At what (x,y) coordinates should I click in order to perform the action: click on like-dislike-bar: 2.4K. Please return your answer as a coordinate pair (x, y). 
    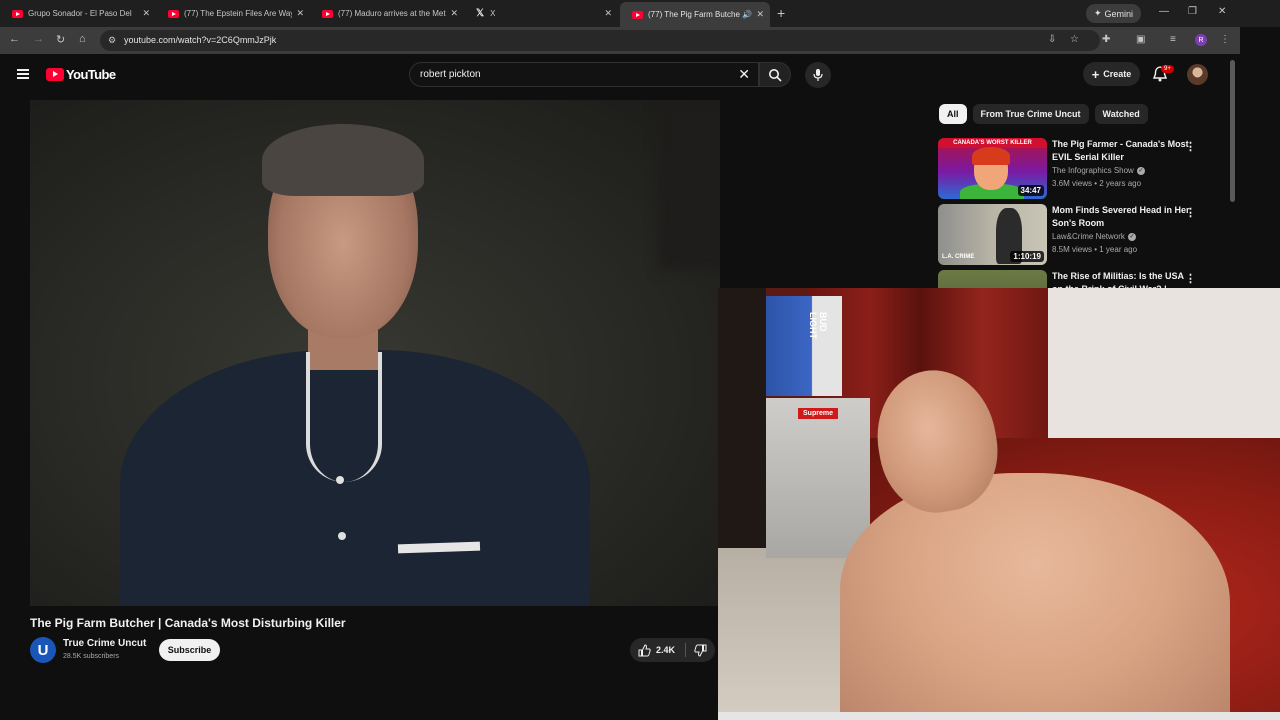
    Looking at the image, I should click on (672, 650).